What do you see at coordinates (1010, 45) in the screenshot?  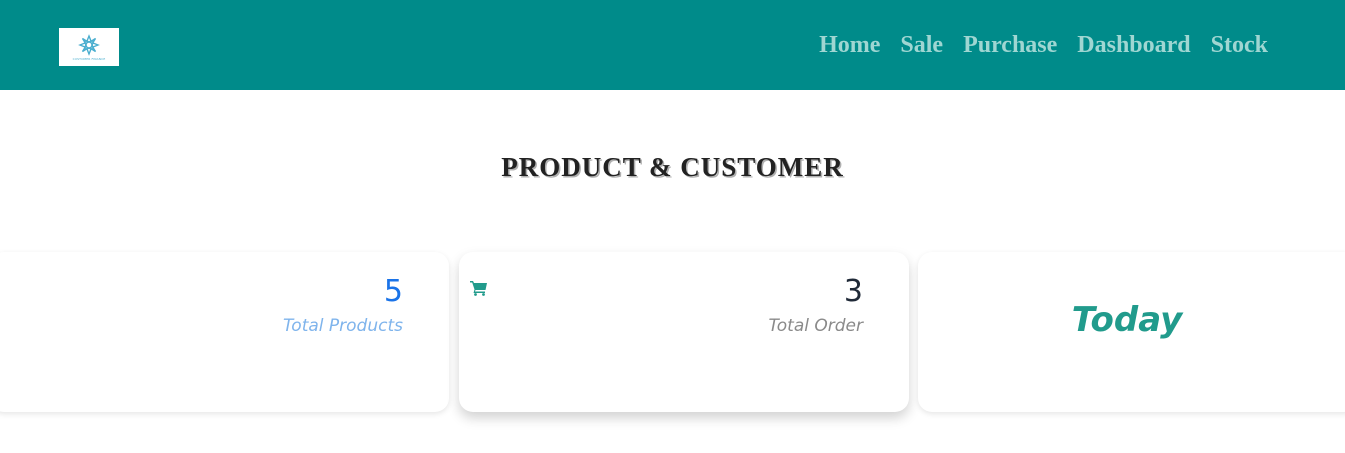 I see `nav-link-purchase: Purchase` at bounding box center [1010, 45].